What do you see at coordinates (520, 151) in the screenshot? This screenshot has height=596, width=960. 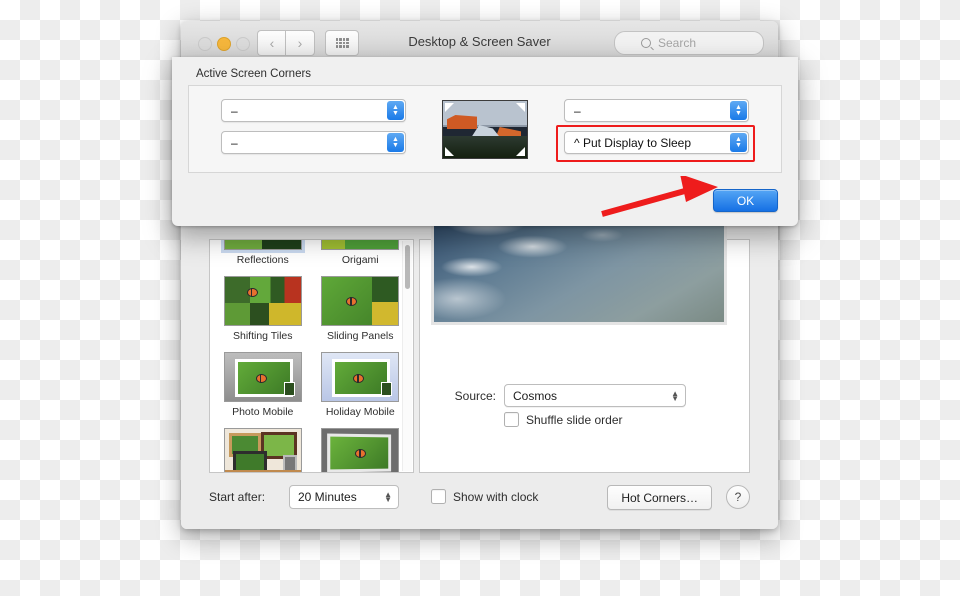 I see `corner-marker-bottom-right-icon` at bounding box center [520, 151].